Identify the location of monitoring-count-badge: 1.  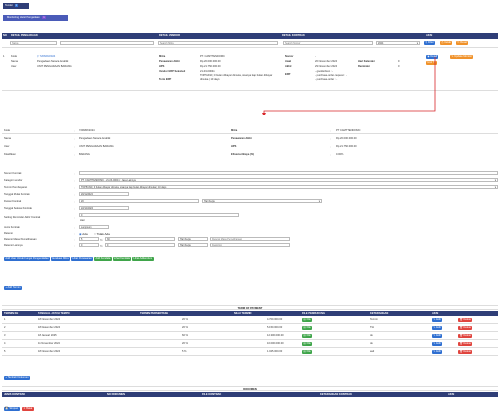
(44, 17).